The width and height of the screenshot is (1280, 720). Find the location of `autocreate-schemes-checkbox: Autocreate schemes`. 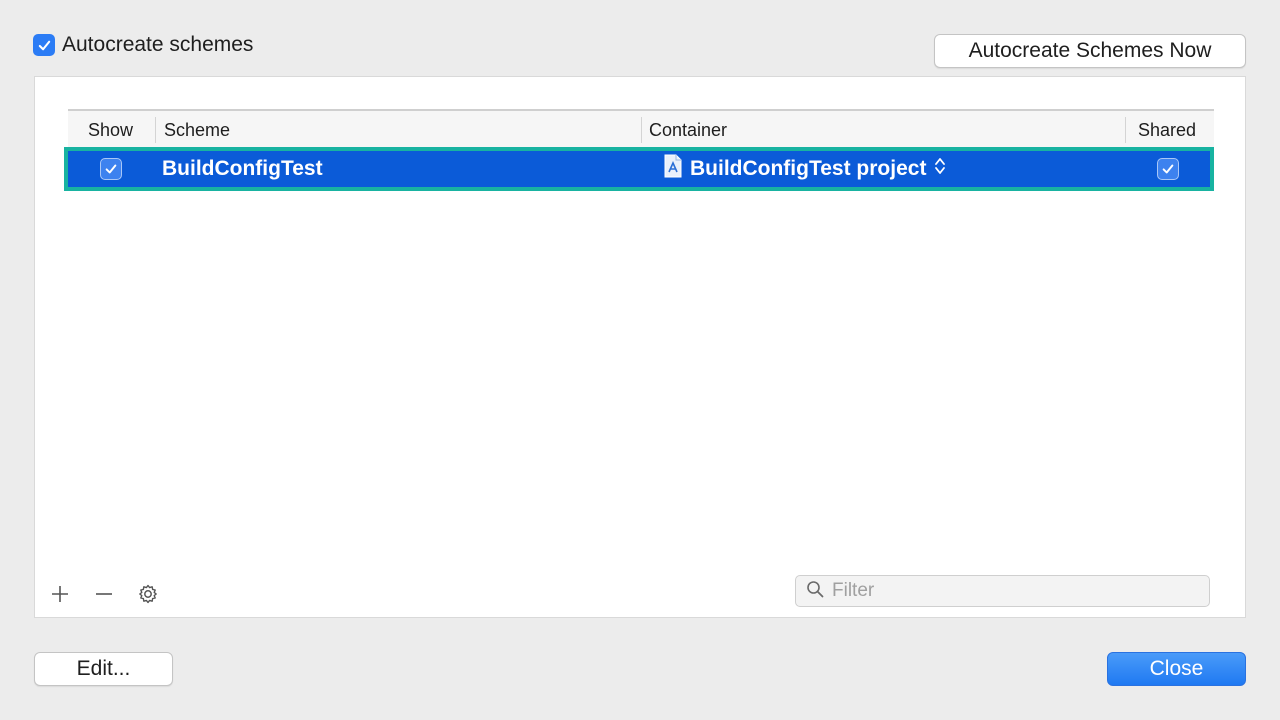

autocreate-schemes-checkbox: Autocreate schemes is located at coordinates (143, 45).